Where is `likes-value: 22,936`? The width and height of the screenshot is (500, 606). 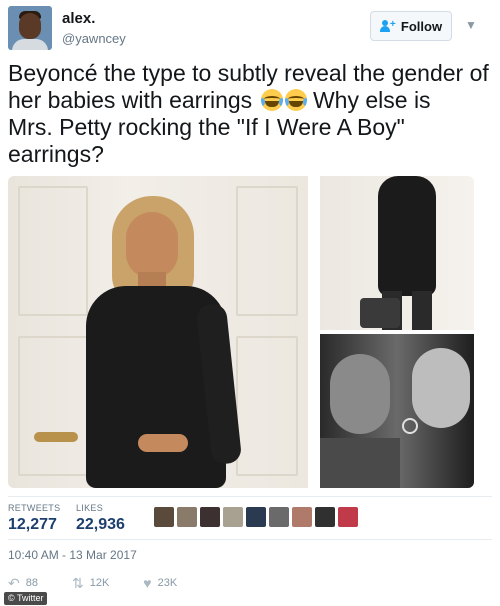 likes-value: 22,936 is located at coordinates (100, 524).